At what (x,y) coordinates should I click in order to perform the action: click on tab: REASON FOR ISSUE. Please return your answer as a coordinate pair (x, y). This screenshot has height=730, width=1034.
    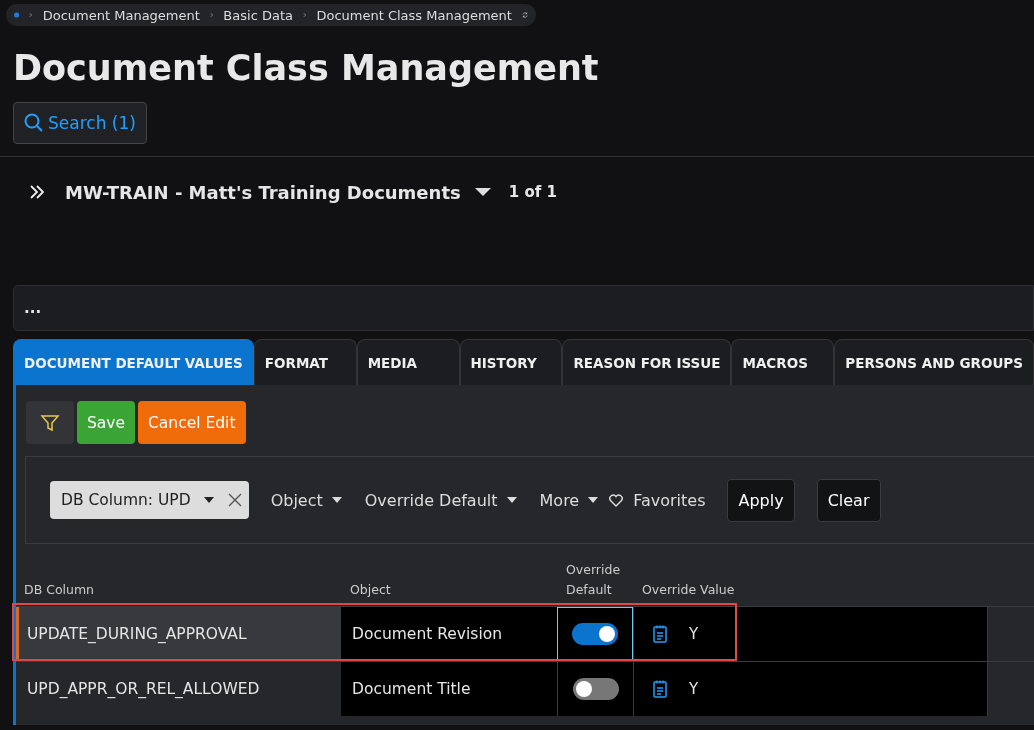
    Looking at the image, I should click on (647, 362).